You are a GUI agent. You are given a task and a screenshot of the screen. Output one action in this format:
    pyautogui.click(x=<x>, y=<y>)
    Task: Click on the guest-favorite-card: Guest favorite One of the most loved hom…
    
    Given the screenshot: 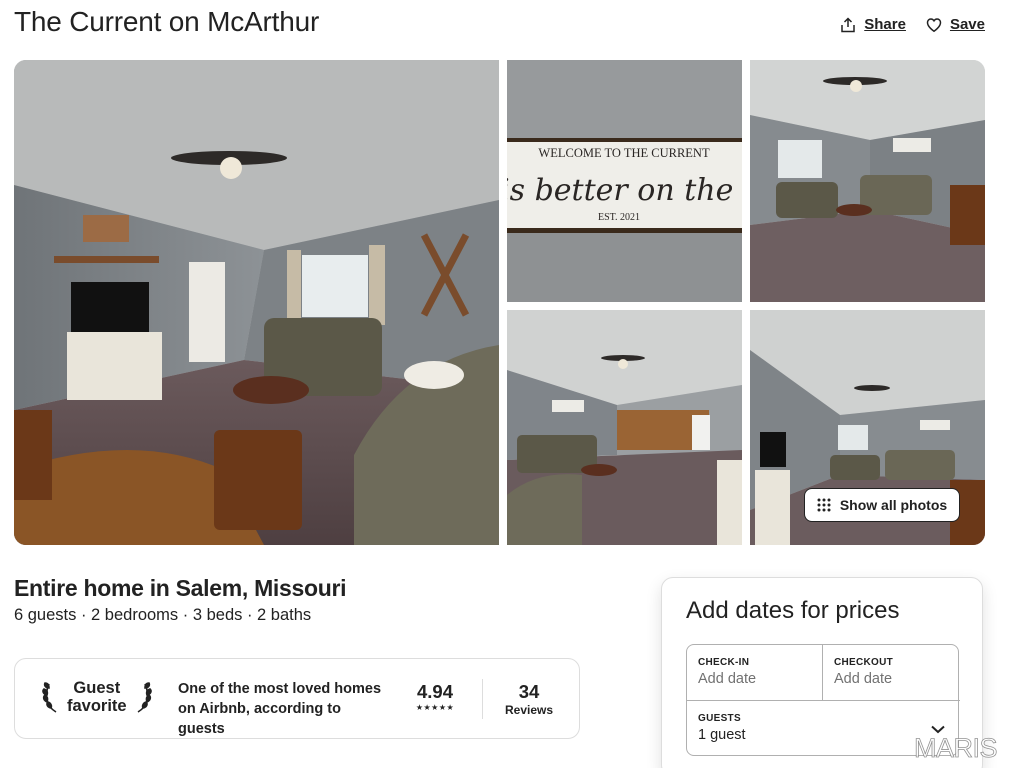 What is the action you would take?
    pyautogui.click(x=297, y=698)
    